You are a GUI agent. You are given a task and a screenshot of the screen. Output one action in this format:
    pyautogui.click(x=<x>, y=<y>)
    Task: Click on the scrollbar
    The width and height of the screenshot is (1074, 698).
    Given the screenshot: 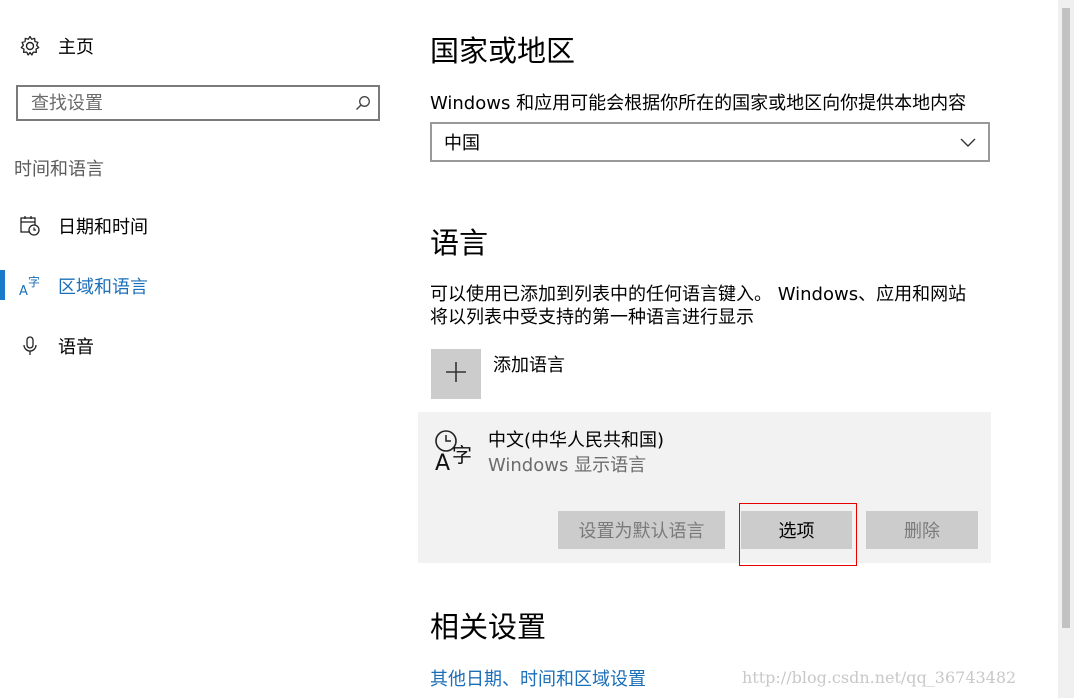 What is the action you would take?
    pyautogui.click(x=1066, y=349)
    